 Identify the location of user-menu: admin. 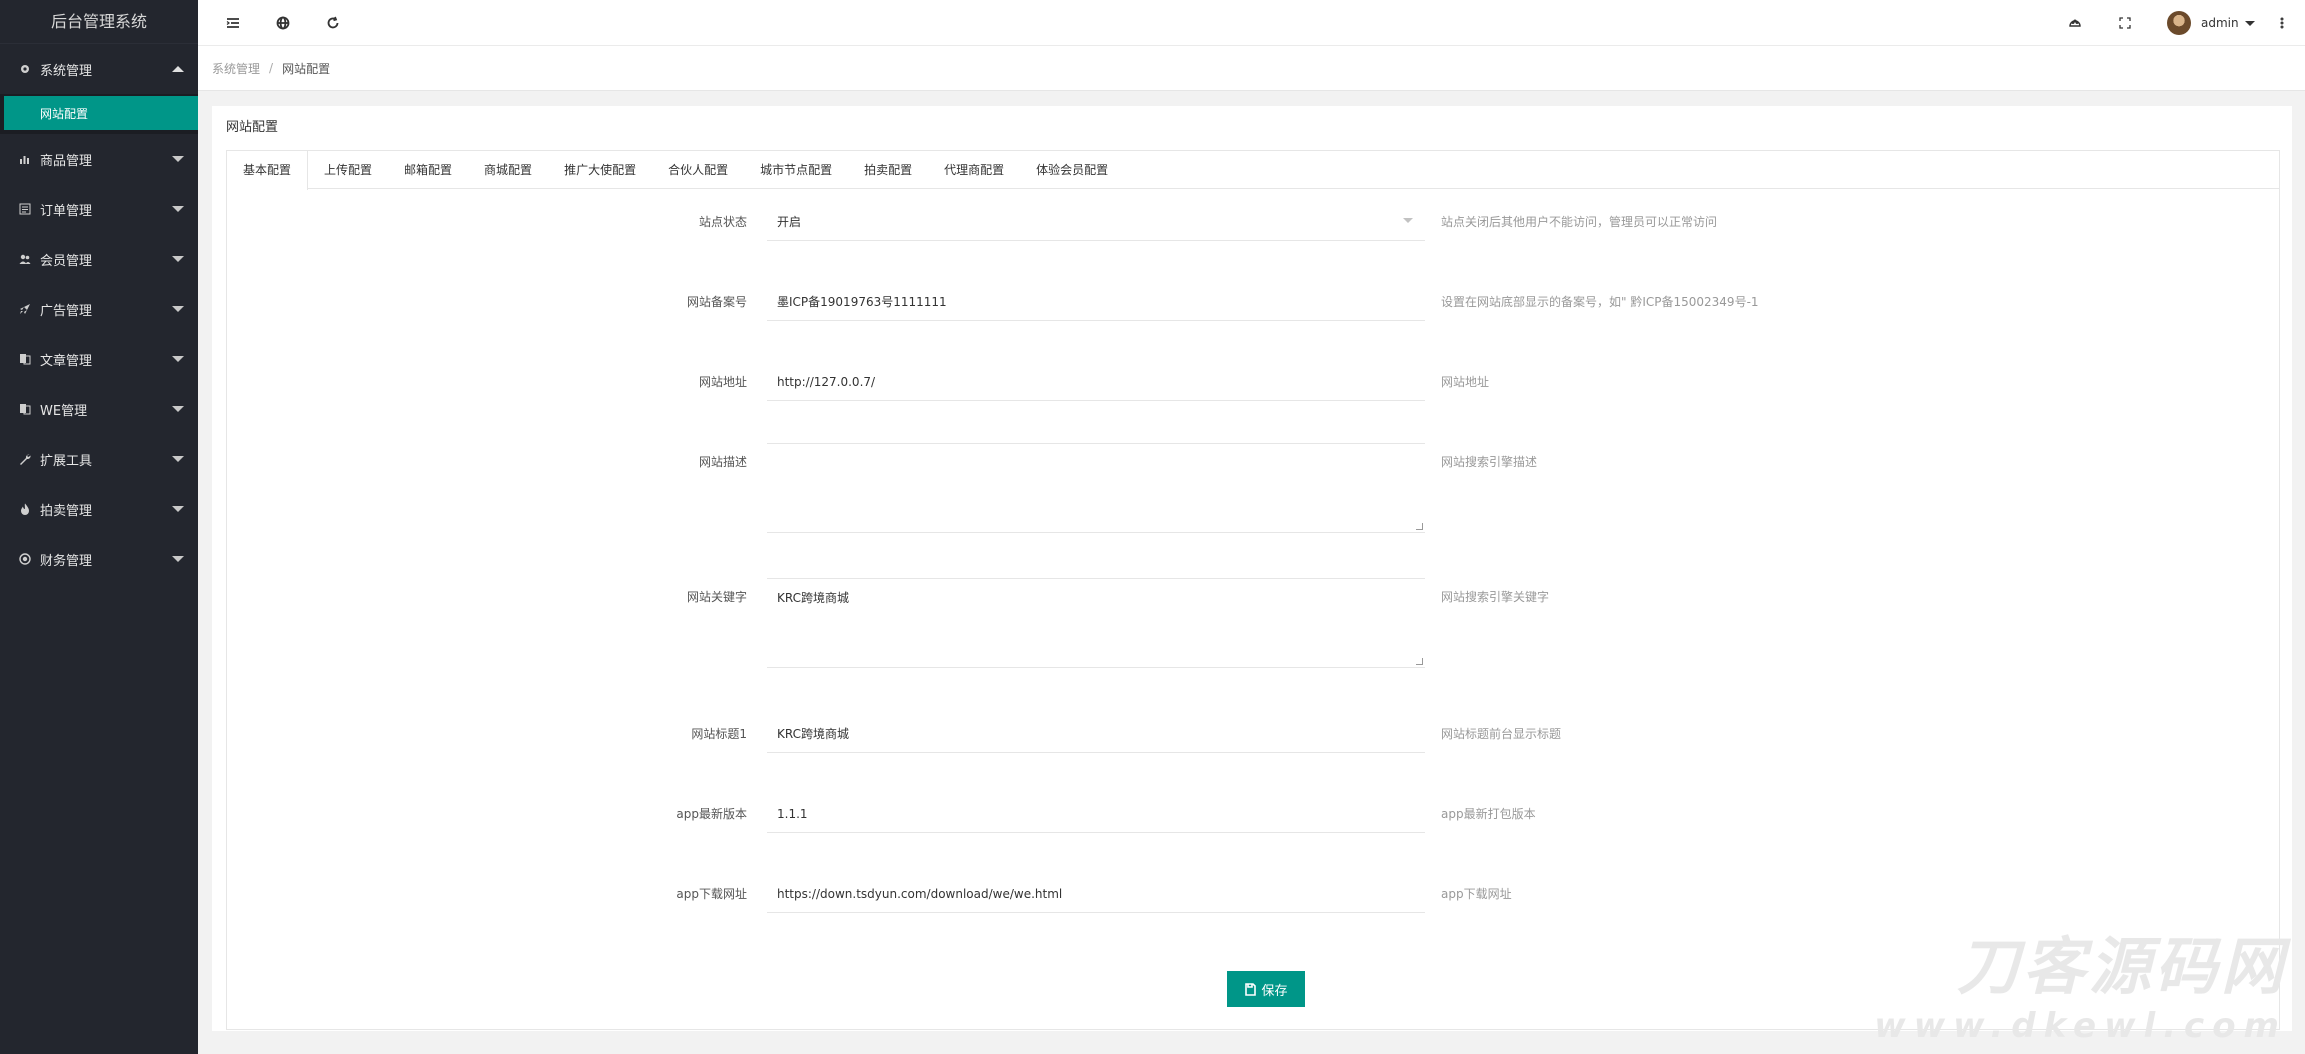
(2211, 23).